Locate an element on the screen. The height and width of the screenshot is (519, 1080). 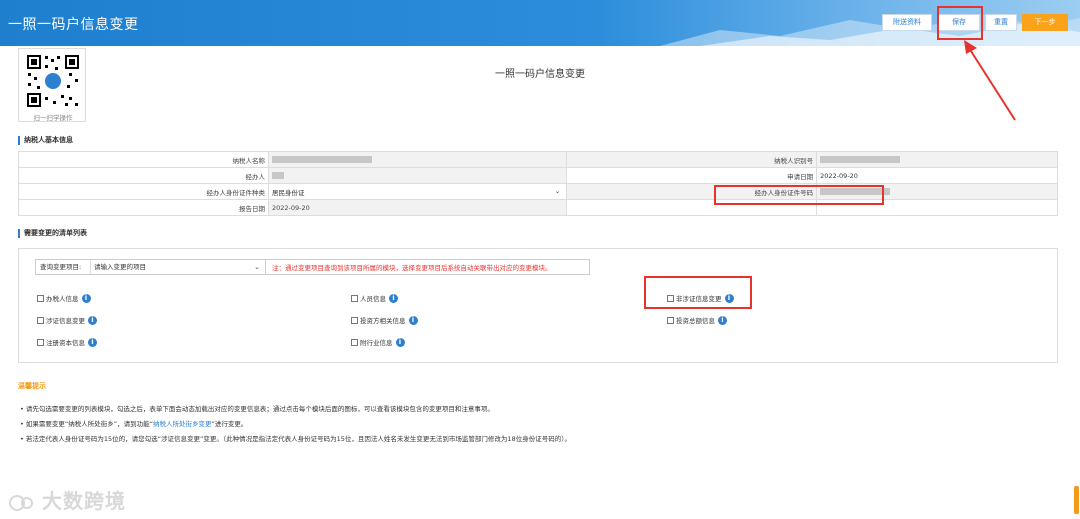
checkbox-label: 涉证信息变更 is located at coordinates (65, 321).